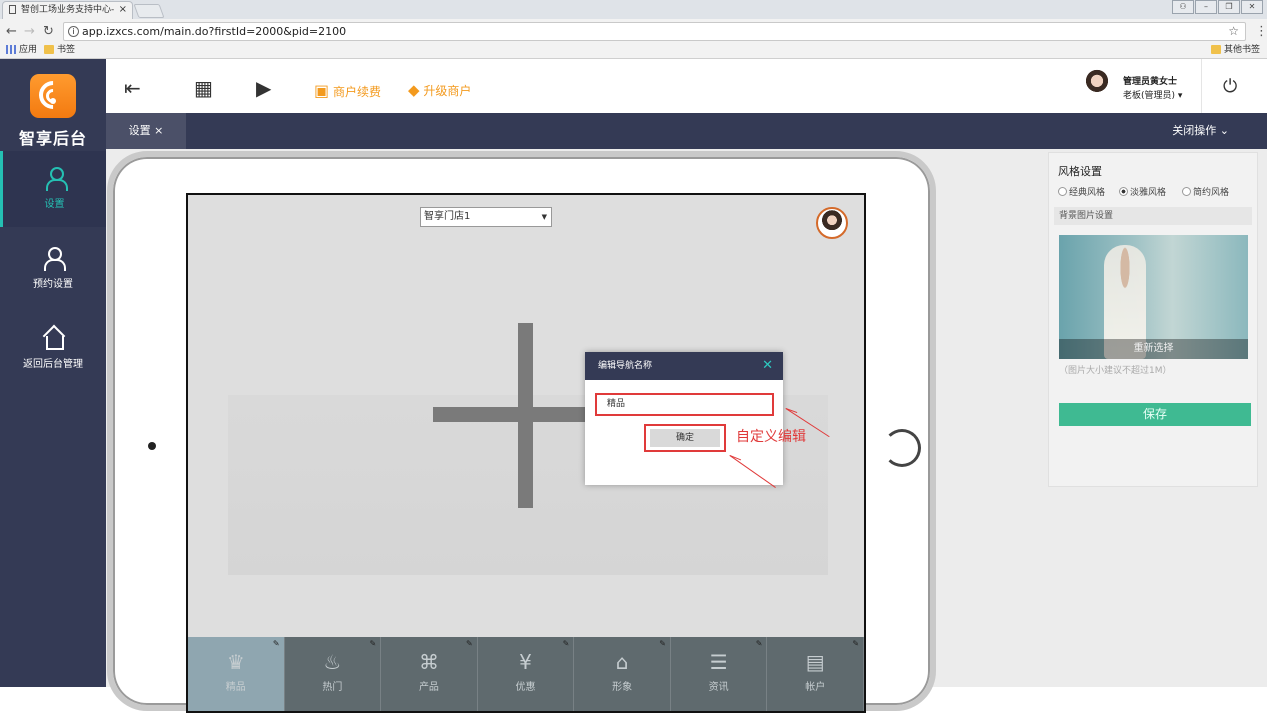 The image size is (1267, 713). I want to click on nav-name-input: 精品, so click(684, 404).